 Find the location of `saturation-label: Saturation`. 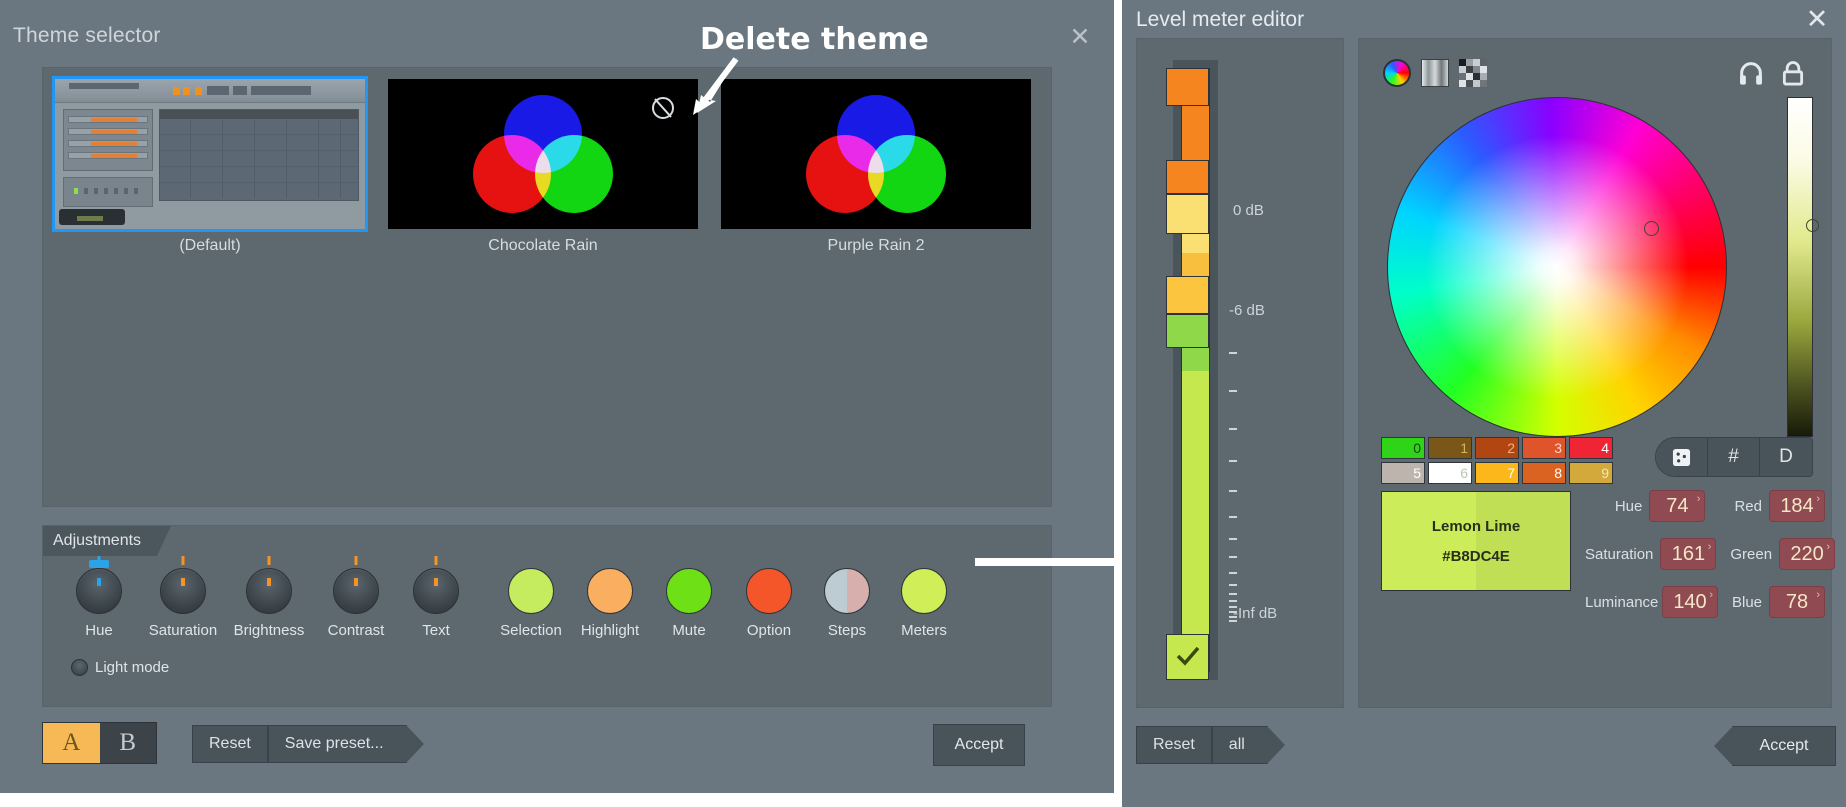

saturation-label: Saturation is located at coordinates (1619, 554).